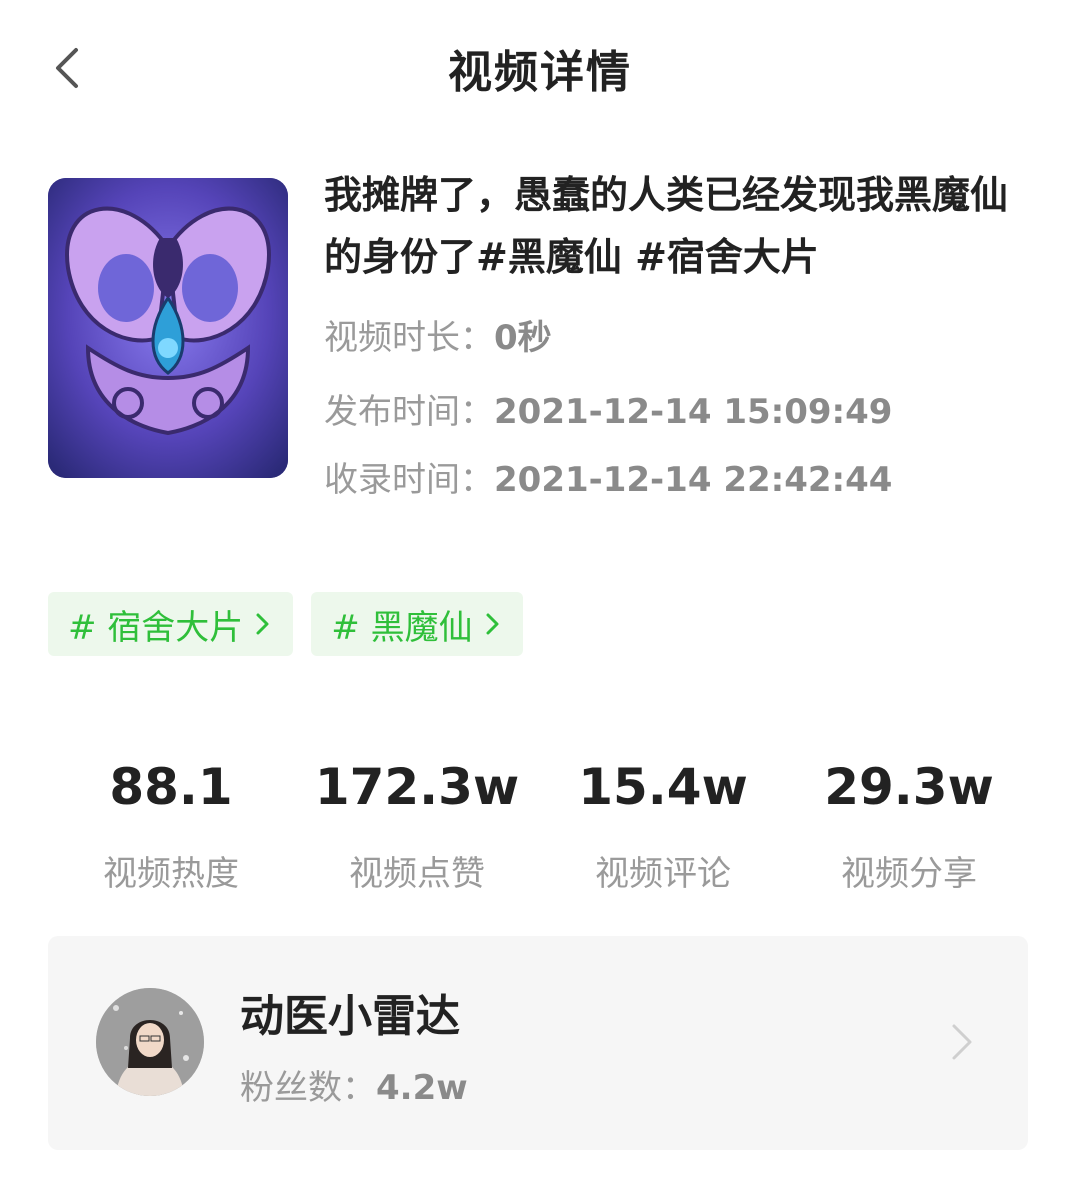 The height and width of the screenshot is (1179, 1080). What do you see at coordinates (909, 787) in the screenshot?
I see `stat-value: 29.3w` at bounding box center [909, 787].